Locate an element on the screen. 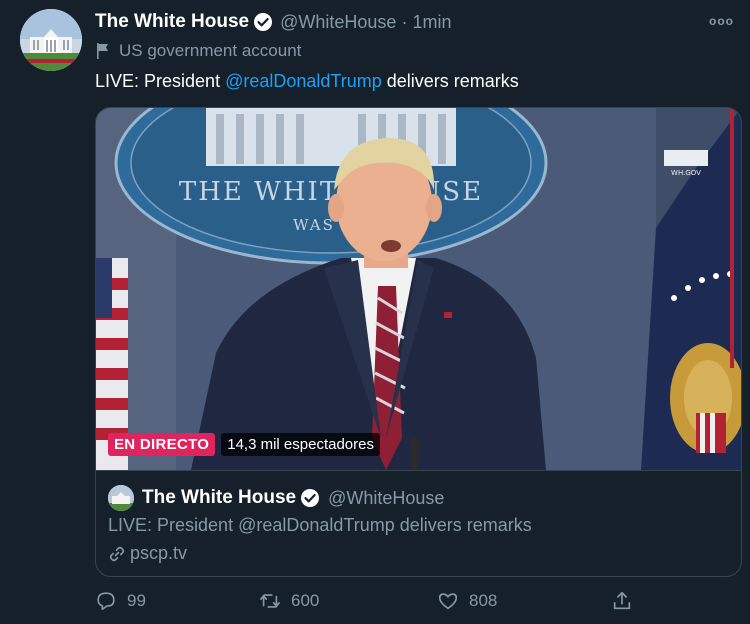 This screenshot has height=624, width=750. reply-button: 99 is located at coordinates (120, 601).